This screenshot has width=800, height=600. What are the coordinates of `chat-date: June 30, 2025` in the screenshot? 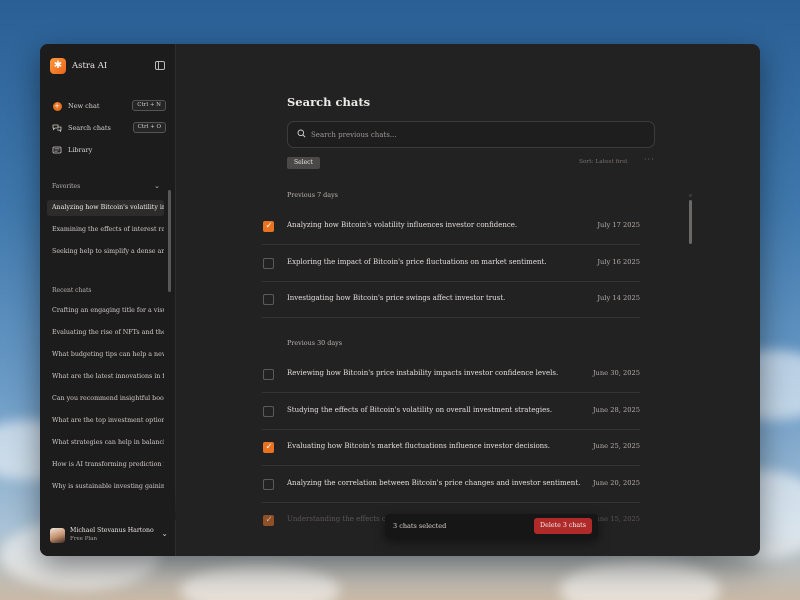 It's located at (616, 373).